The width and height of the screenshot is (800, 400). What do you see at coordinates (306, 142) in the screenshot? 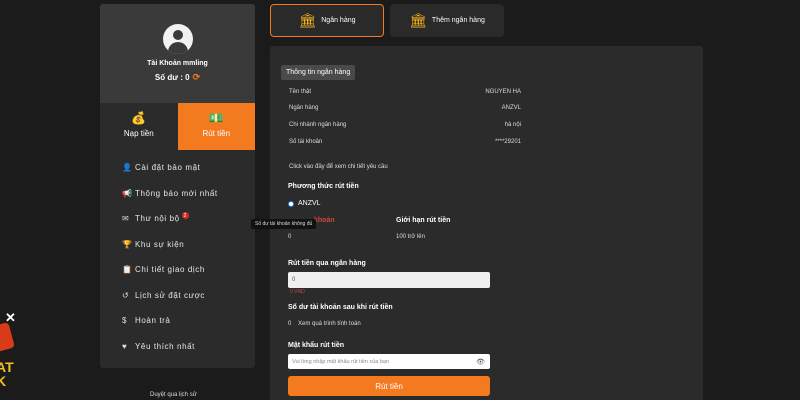
I see `info-label: Số tài khoản` at bounding box center [306, 142].